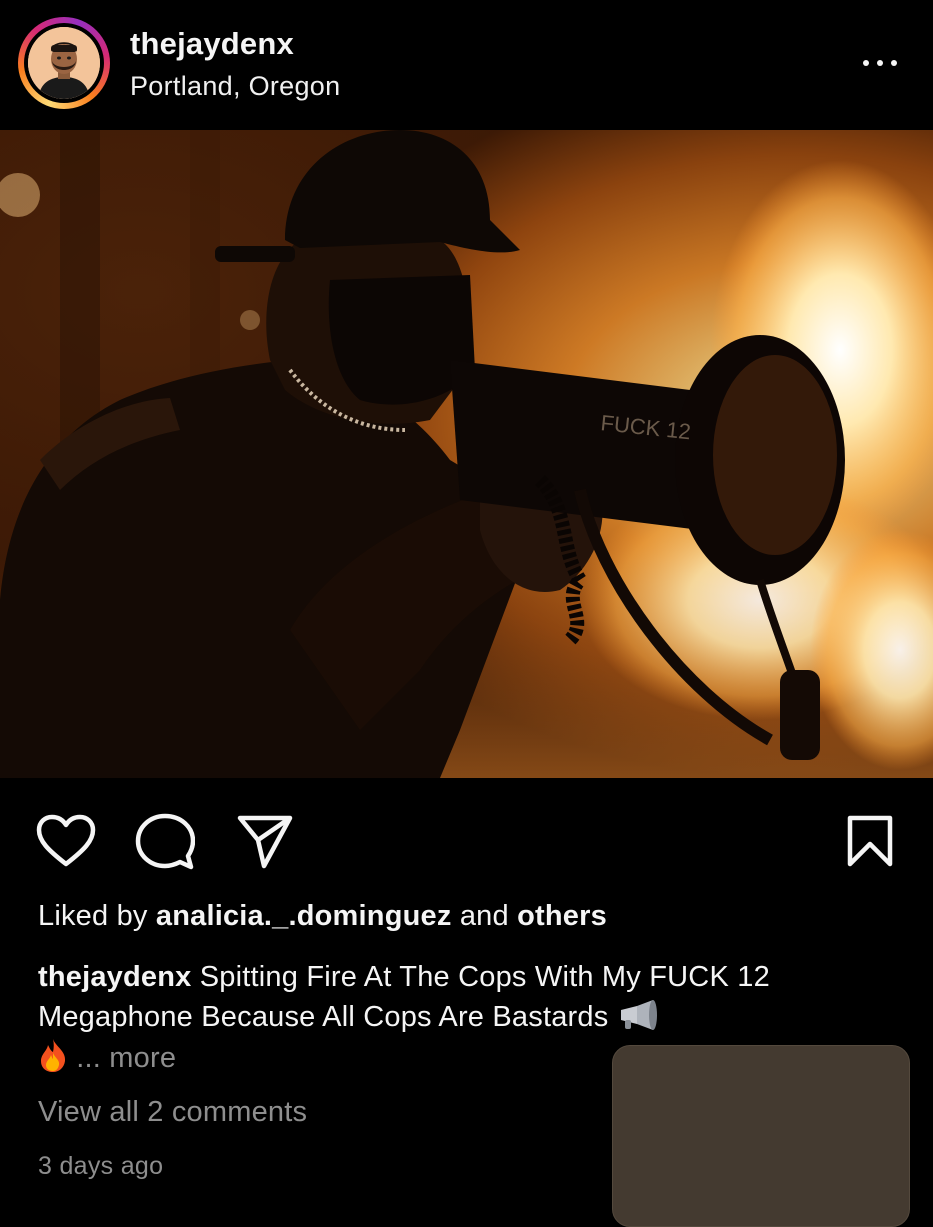 The image size is (933, 1227). I want to click on likes-conjunction: and, so click(484, 916).